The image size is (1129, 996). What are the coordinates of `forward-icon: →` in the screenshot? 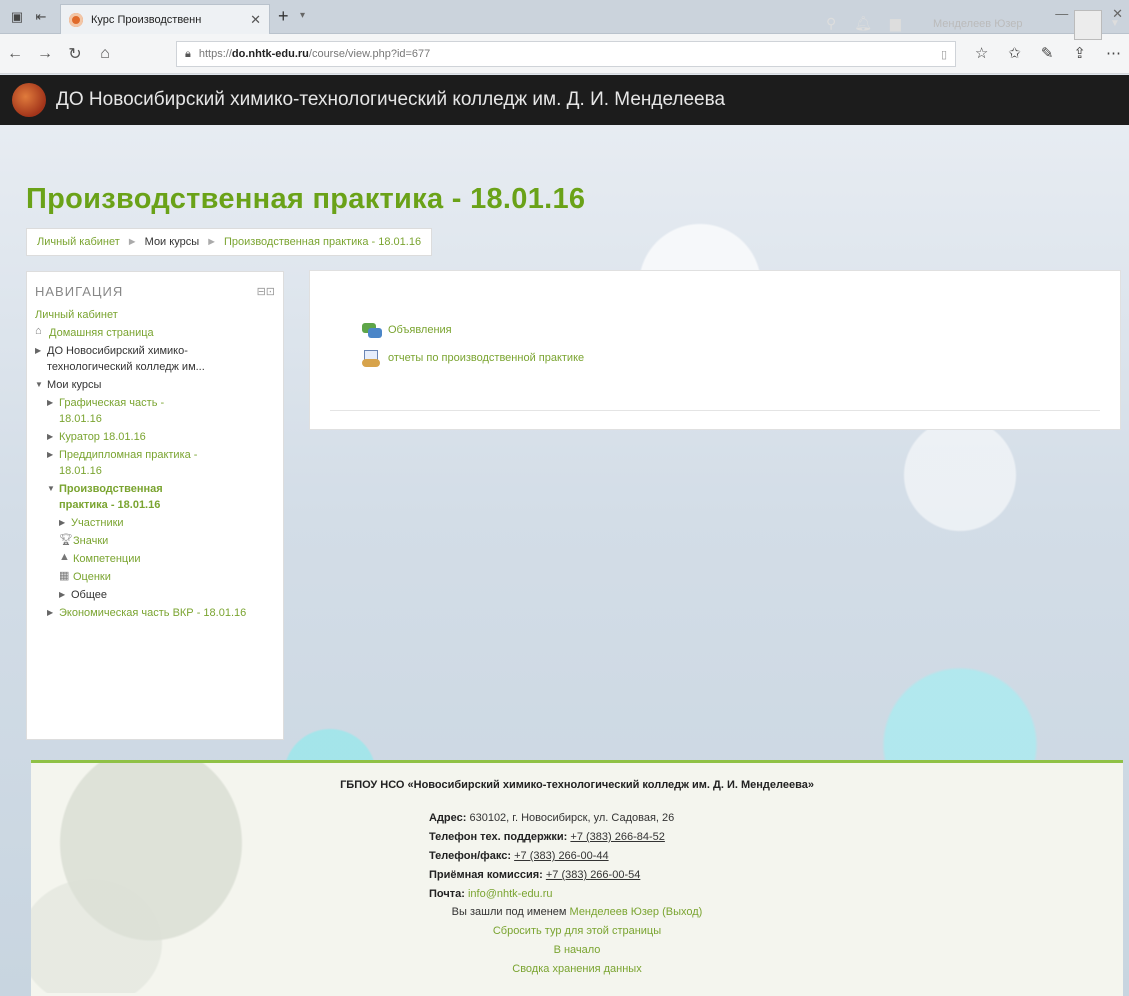 It's located at (45, 54).